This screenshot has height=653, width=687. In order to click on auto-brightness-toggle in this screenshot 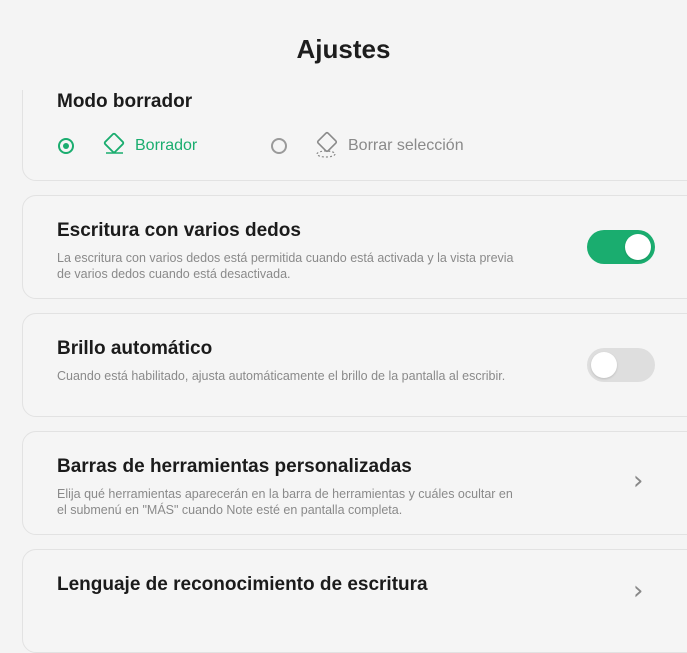, I will do `click(621, 365)`.